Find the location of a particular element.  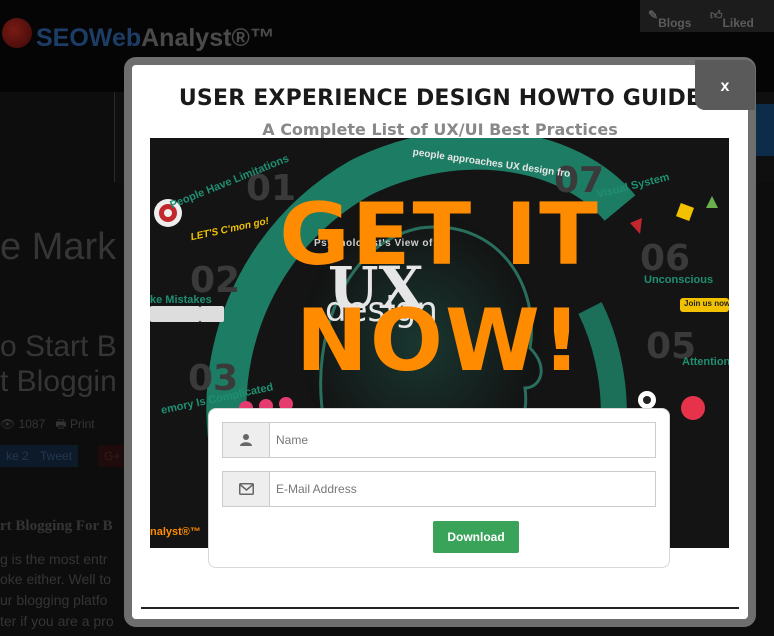

gplus-button: G+ is located at coordinates (112, 456).